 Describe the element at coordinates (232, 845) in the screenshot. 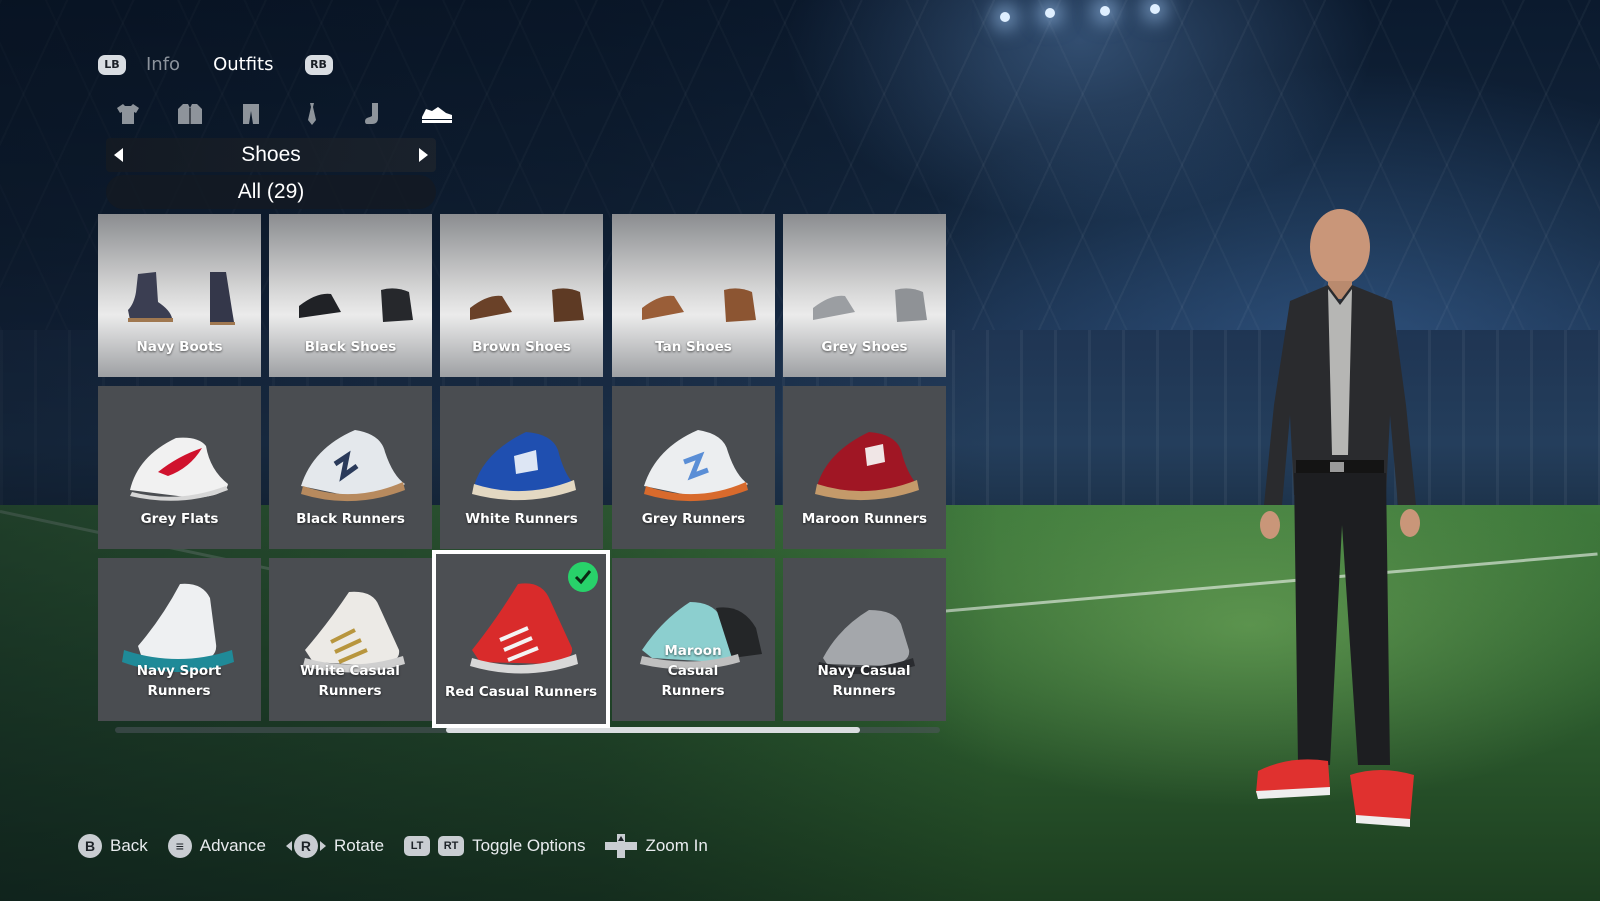

I see `advance-label: Advance` at that location.